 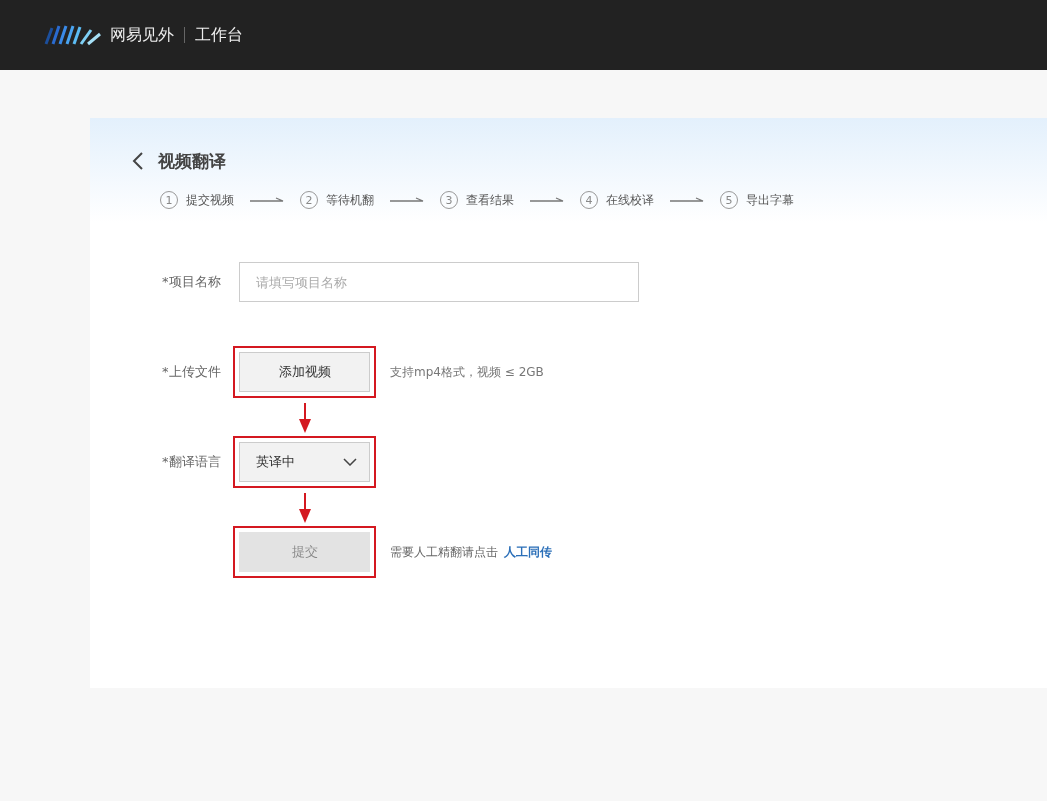 I want to click on field-label: *翻译语言, so click(x=192, y=462).